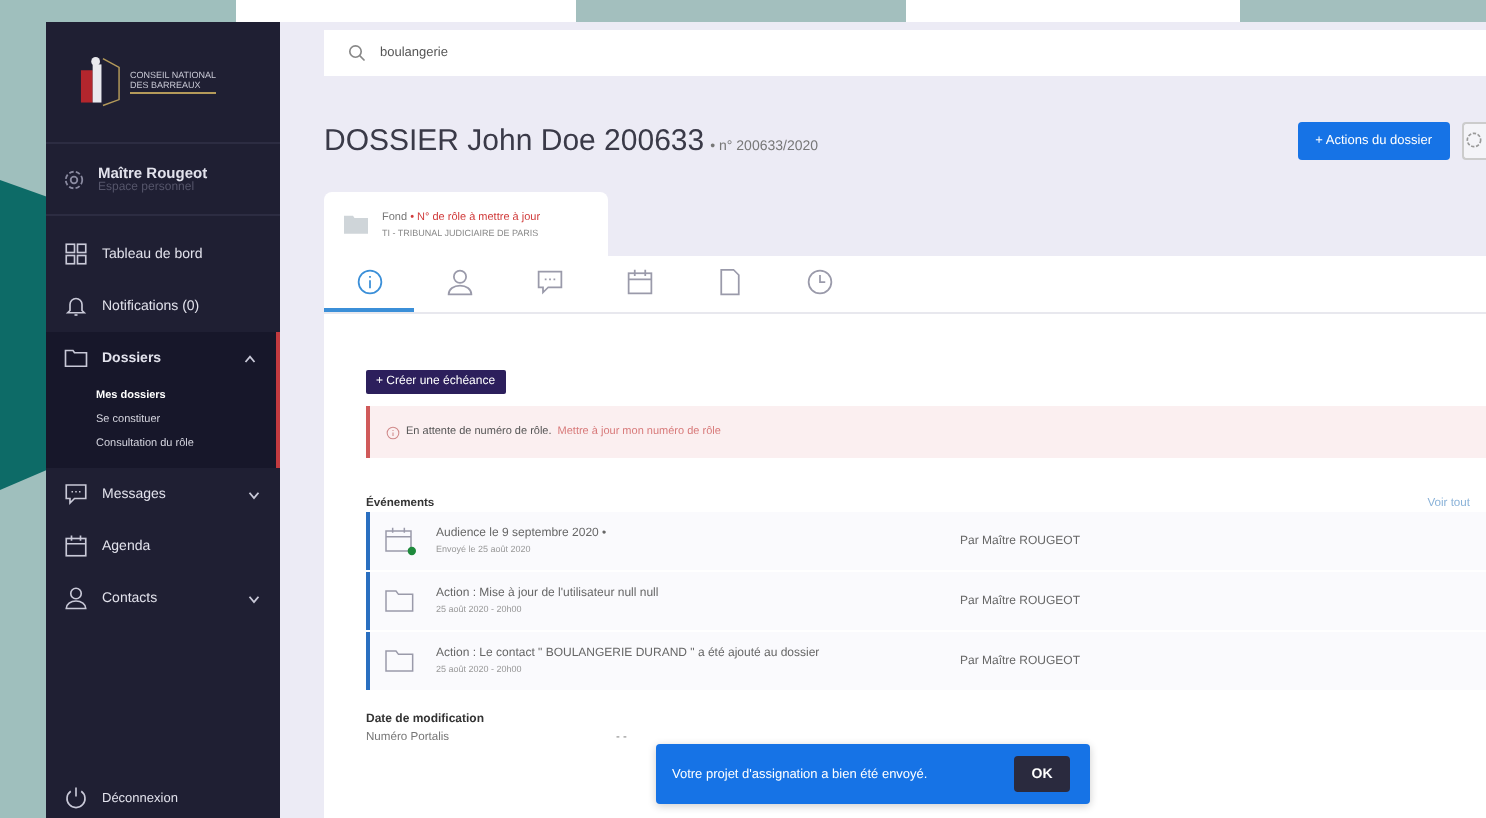  What do you see at coordinates (729, 282) in the screenshot?
I see `file-icon` at bounding box center [729, 282].